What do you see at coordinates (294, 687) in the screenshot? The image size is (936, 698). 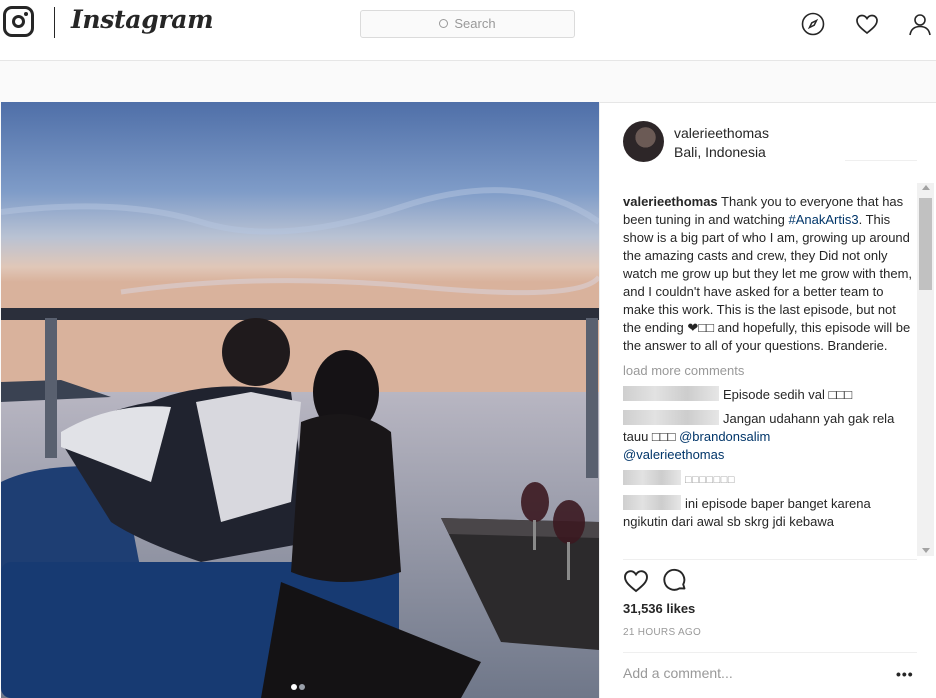 I see `carousel-dot-active` at bounding box center [294, 687].